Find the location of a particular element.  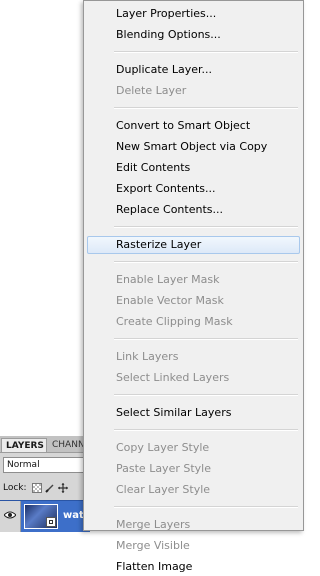

menu-item-convert-to-smart-object: Convert to Smart Object is located at coordinates (193, 126).